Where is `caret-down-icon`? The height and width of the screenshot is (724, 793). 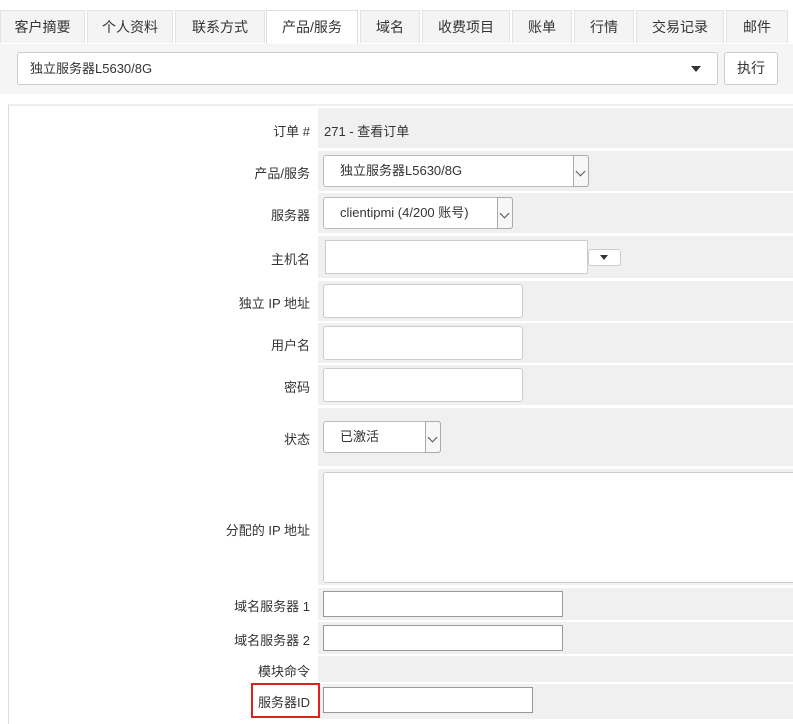 caret-down-icon is located at coordinates (604, 257).